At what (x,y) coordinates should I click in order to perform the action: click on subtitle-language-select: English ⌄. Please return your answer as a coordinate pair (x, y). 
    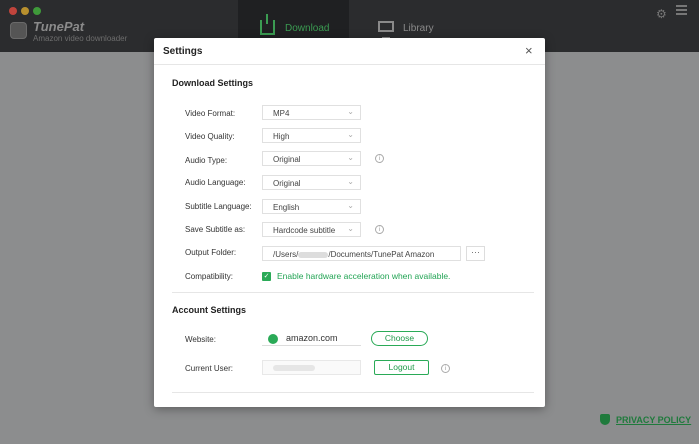
    Looking at the image, I should click on (311, 206).